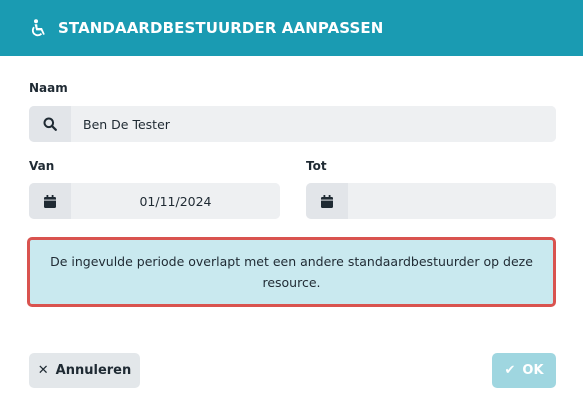 Image resolution: width=583 pixels, height=403 pixels. Describe the element at coordinates (221, 28) in the screenshot. I see `dialog-title: STANDAARDBESTUURDER AANPASSEN` at that location.